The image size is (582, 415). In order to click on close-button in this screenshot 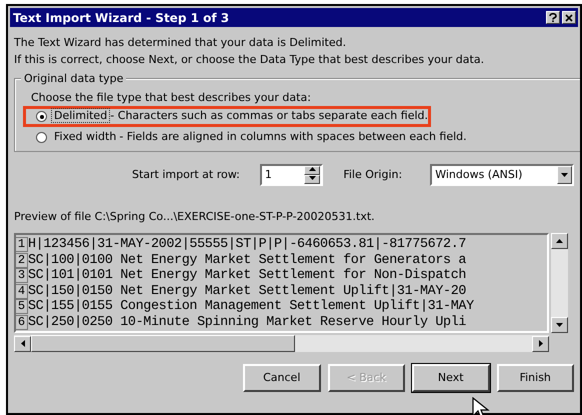, I will do `click(569, 17)`.